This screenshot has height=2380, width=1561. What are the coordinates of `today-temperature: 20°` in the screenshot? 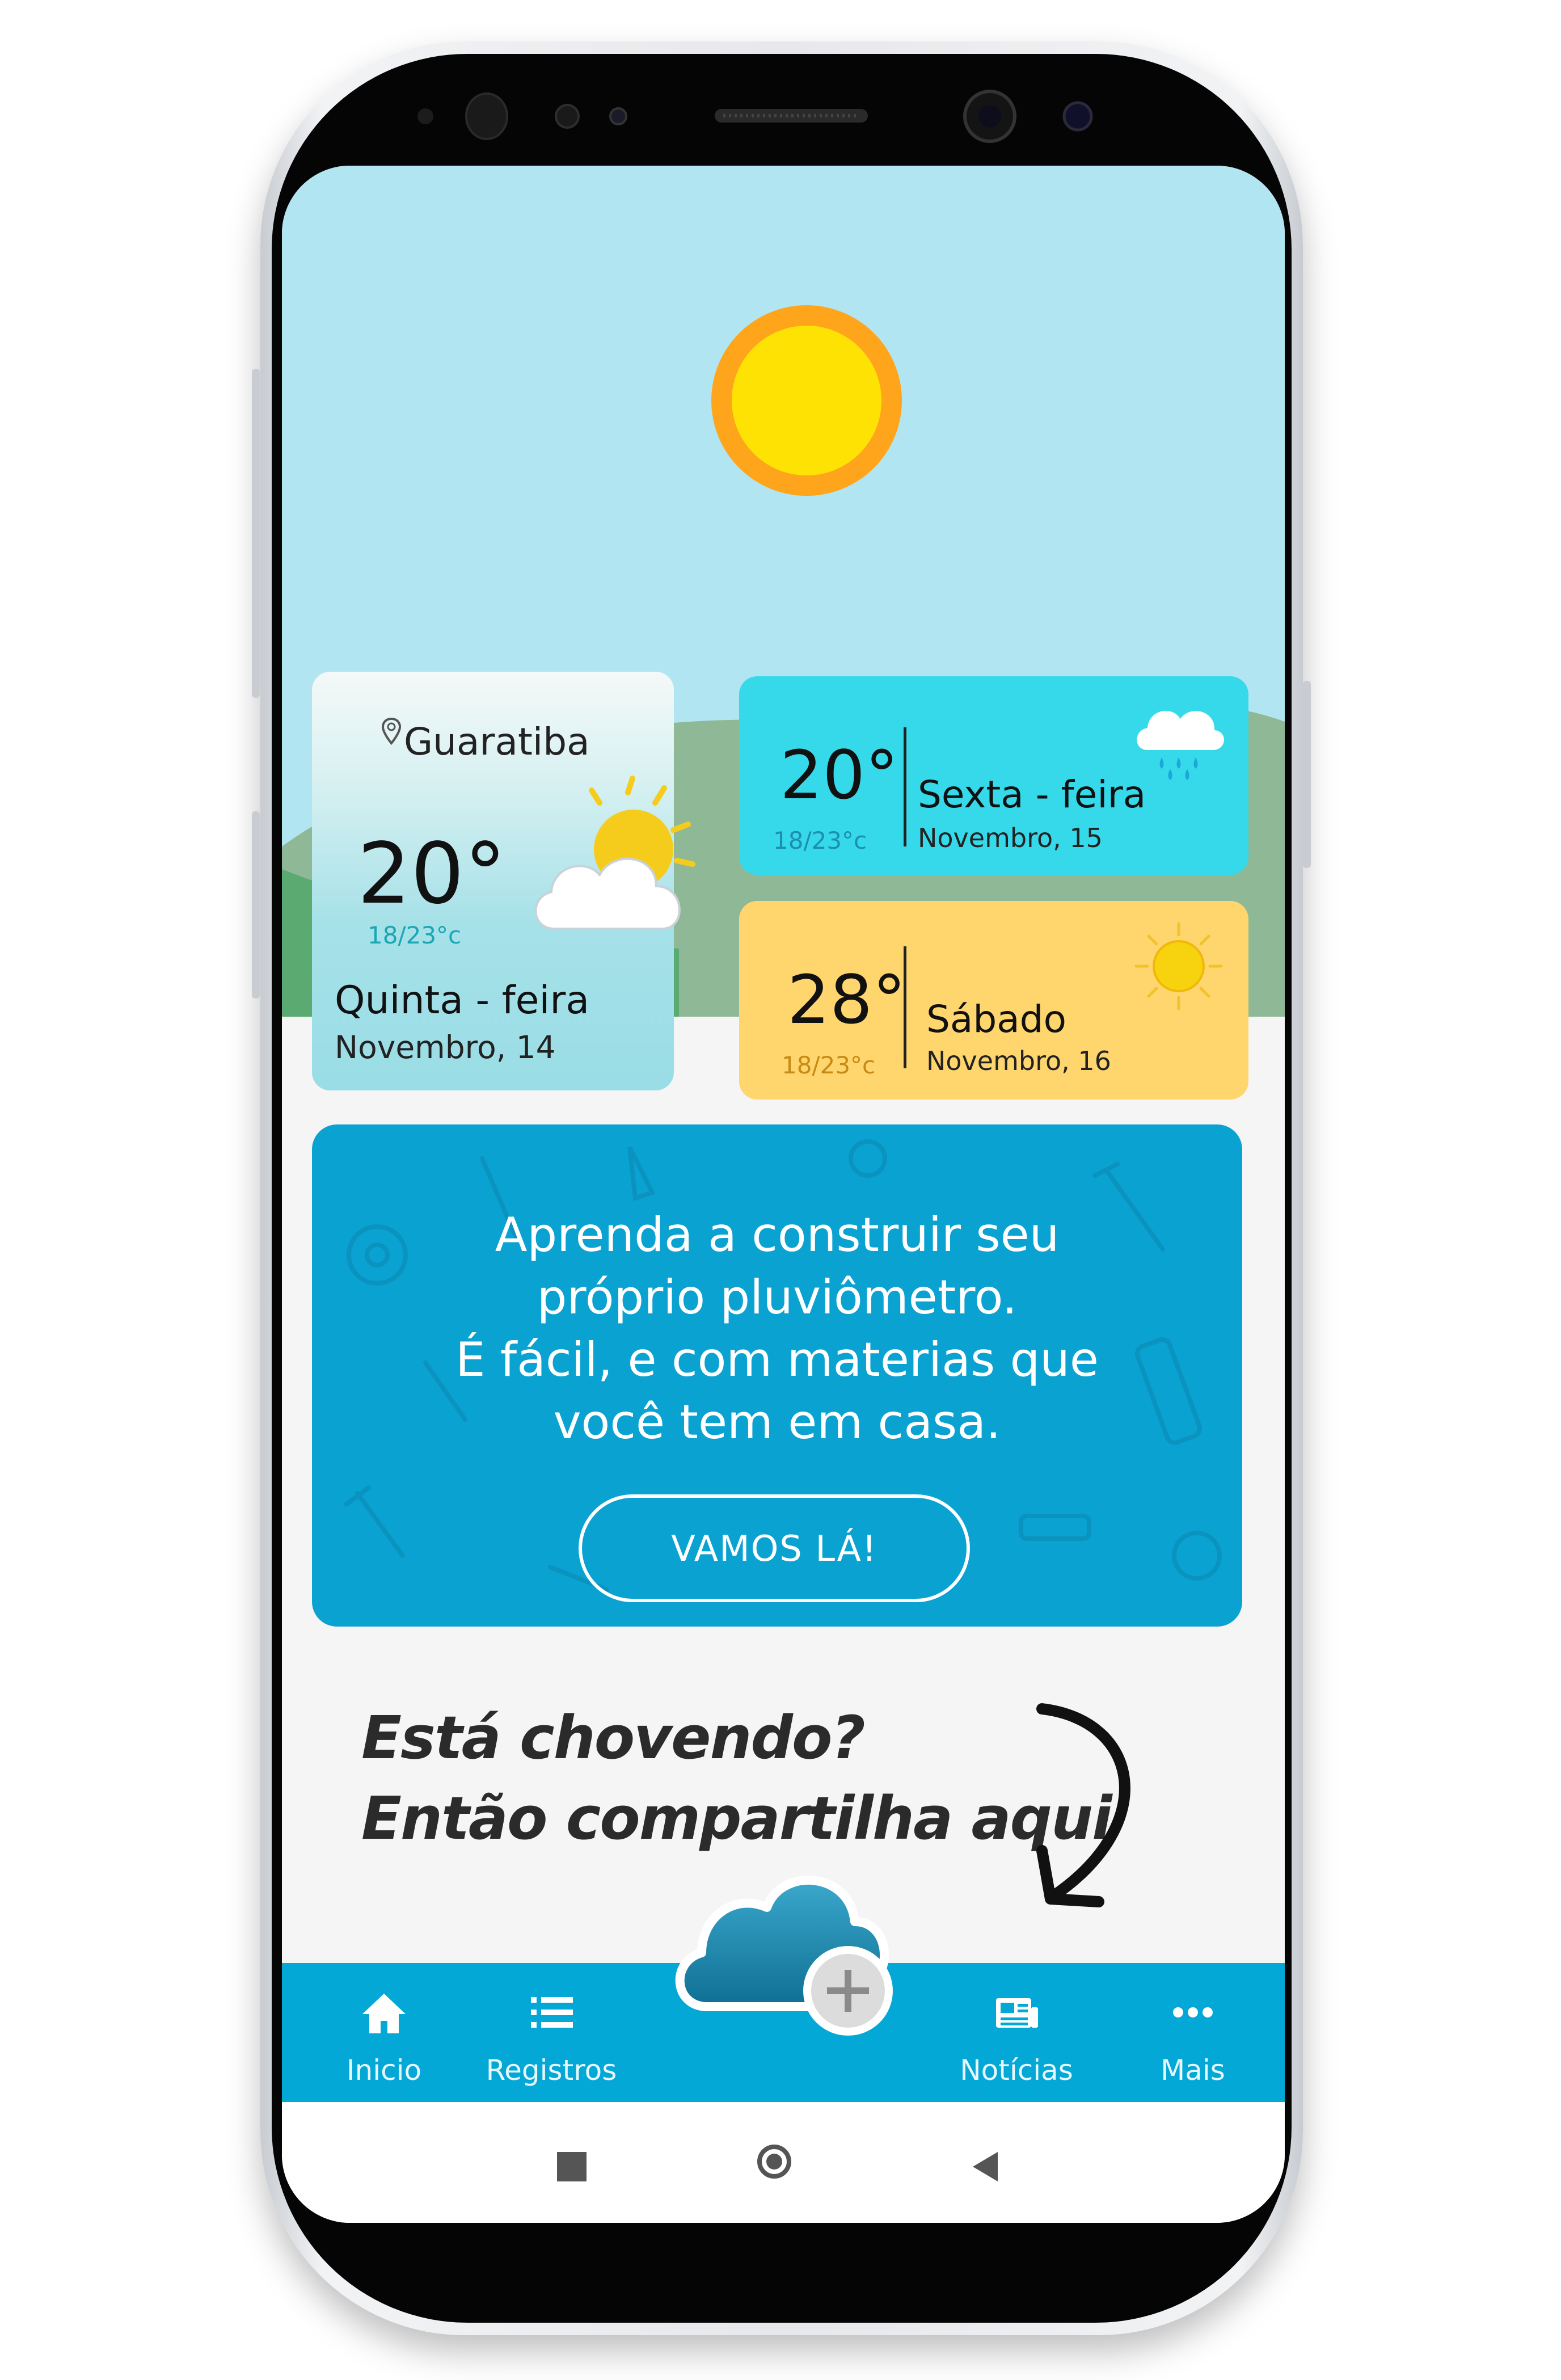 It's located at (432, 873).